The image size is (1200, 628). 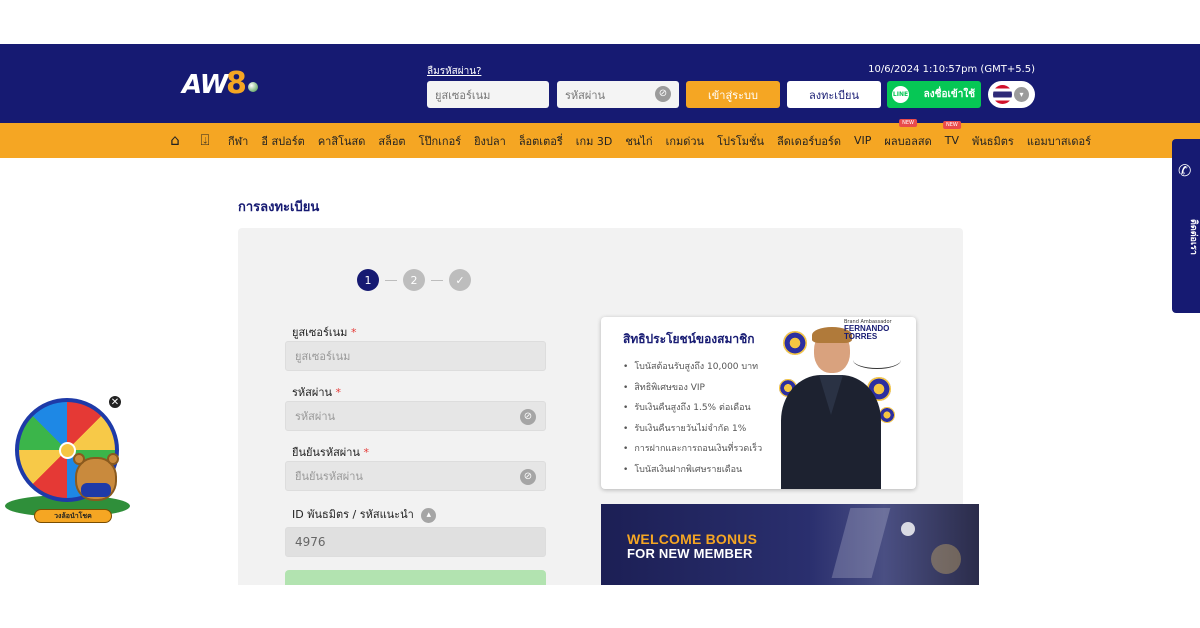 What do you see at coordinates (908, 122) in the screenshot?
I see `new-badge: NEW` at bounding box center [908, 122].